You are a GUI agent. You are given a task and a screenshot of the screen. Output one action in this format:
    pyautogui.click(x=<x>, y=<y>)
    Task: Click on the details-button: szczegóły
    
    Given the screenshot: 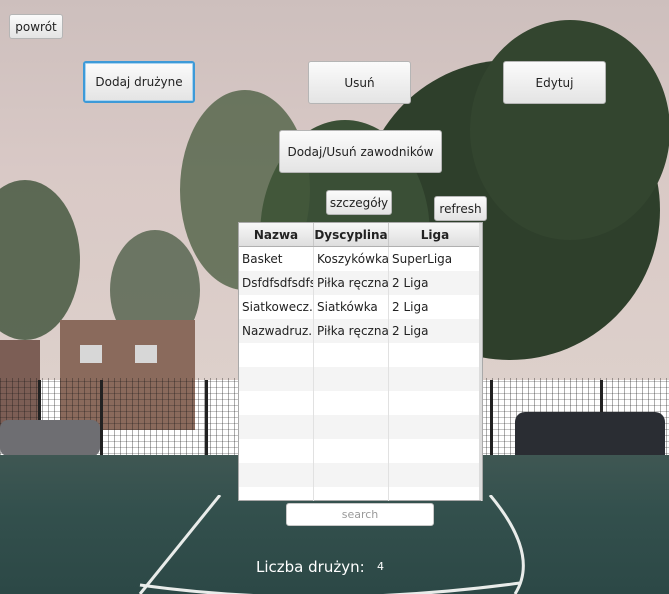 What is the action you would take?
    pyautogui.click(x=359, y=202)
    